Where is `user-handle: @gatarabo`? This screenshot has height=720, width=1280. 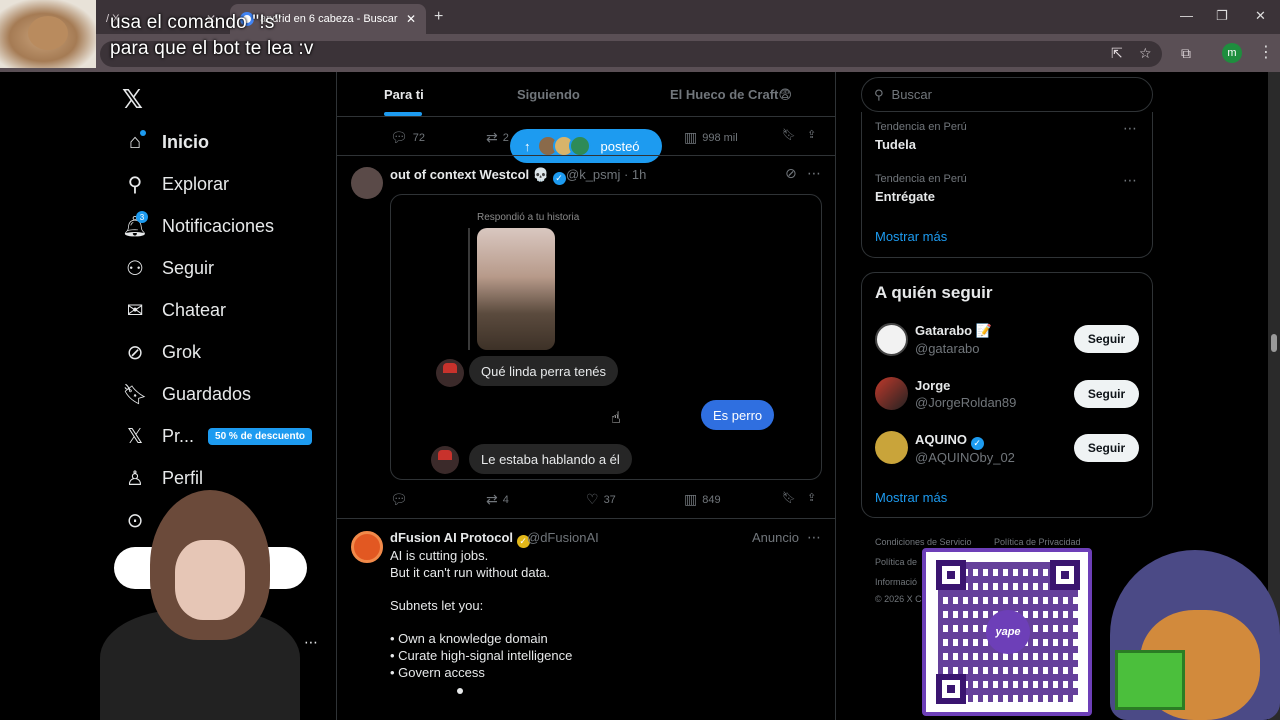 user-handle: @gatarabo is located at coordinates (947, 348).